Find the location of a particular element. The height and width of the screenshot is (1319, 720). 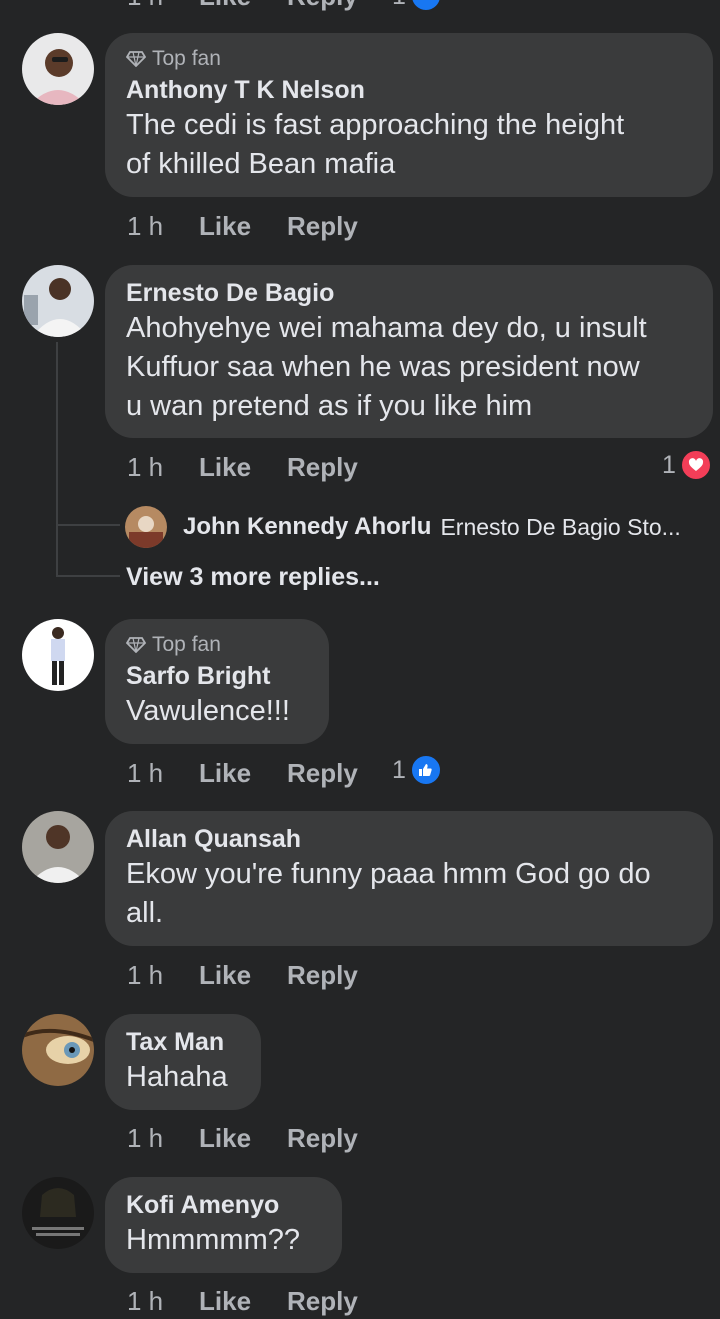

commenter-name: Allan Quansah is located at coordinates (409, 839).